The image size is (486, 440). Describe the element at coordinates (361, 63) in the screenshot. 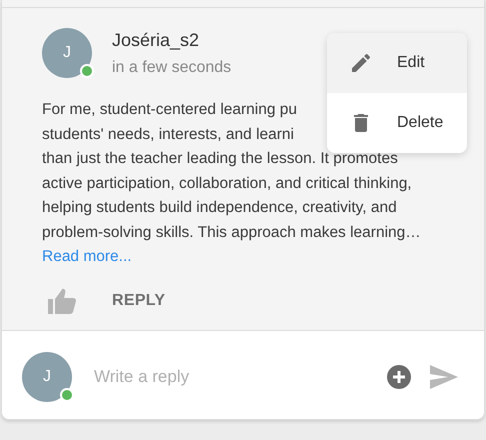

I see `pencil-icon` at that location.